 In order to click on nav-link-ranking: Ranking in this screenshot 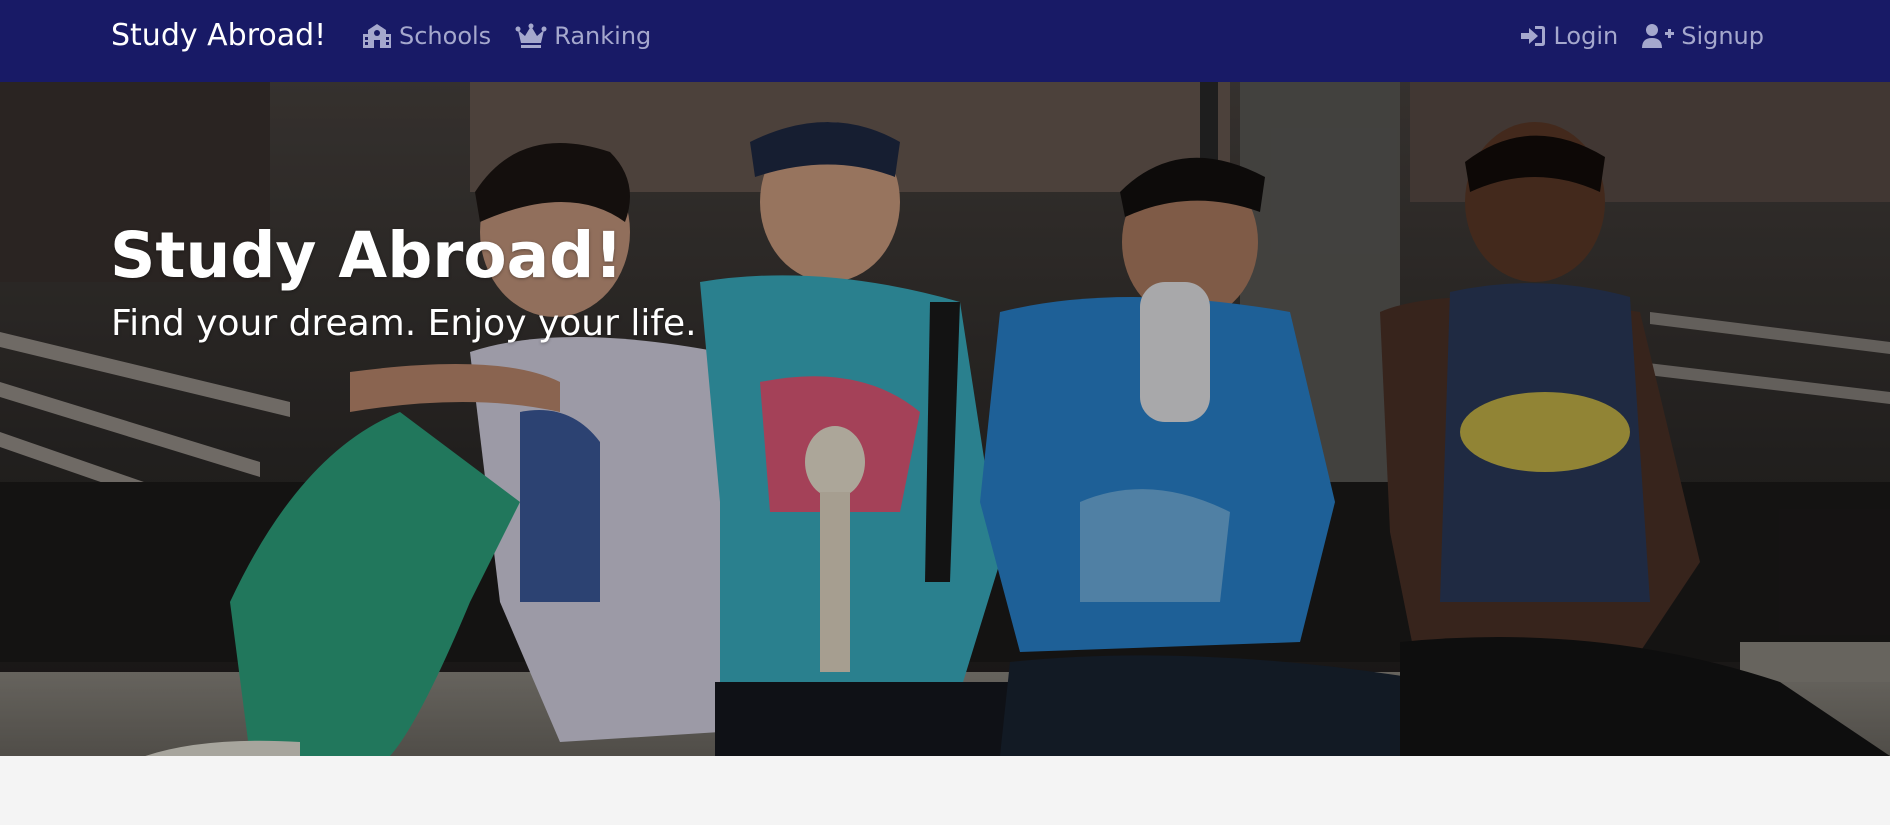, I will do `click(583, 36)`.